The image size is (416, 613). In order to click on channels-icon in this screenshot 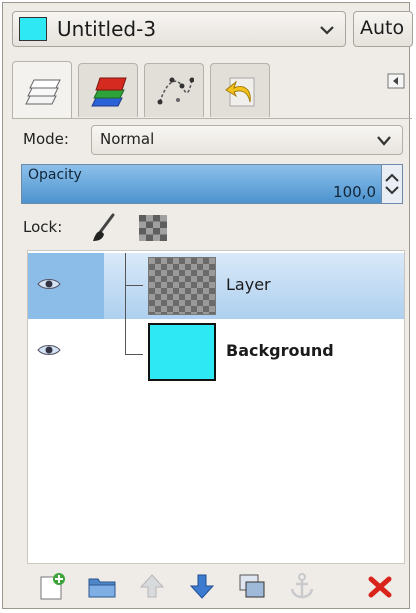, I will do `click(109, 92)`.